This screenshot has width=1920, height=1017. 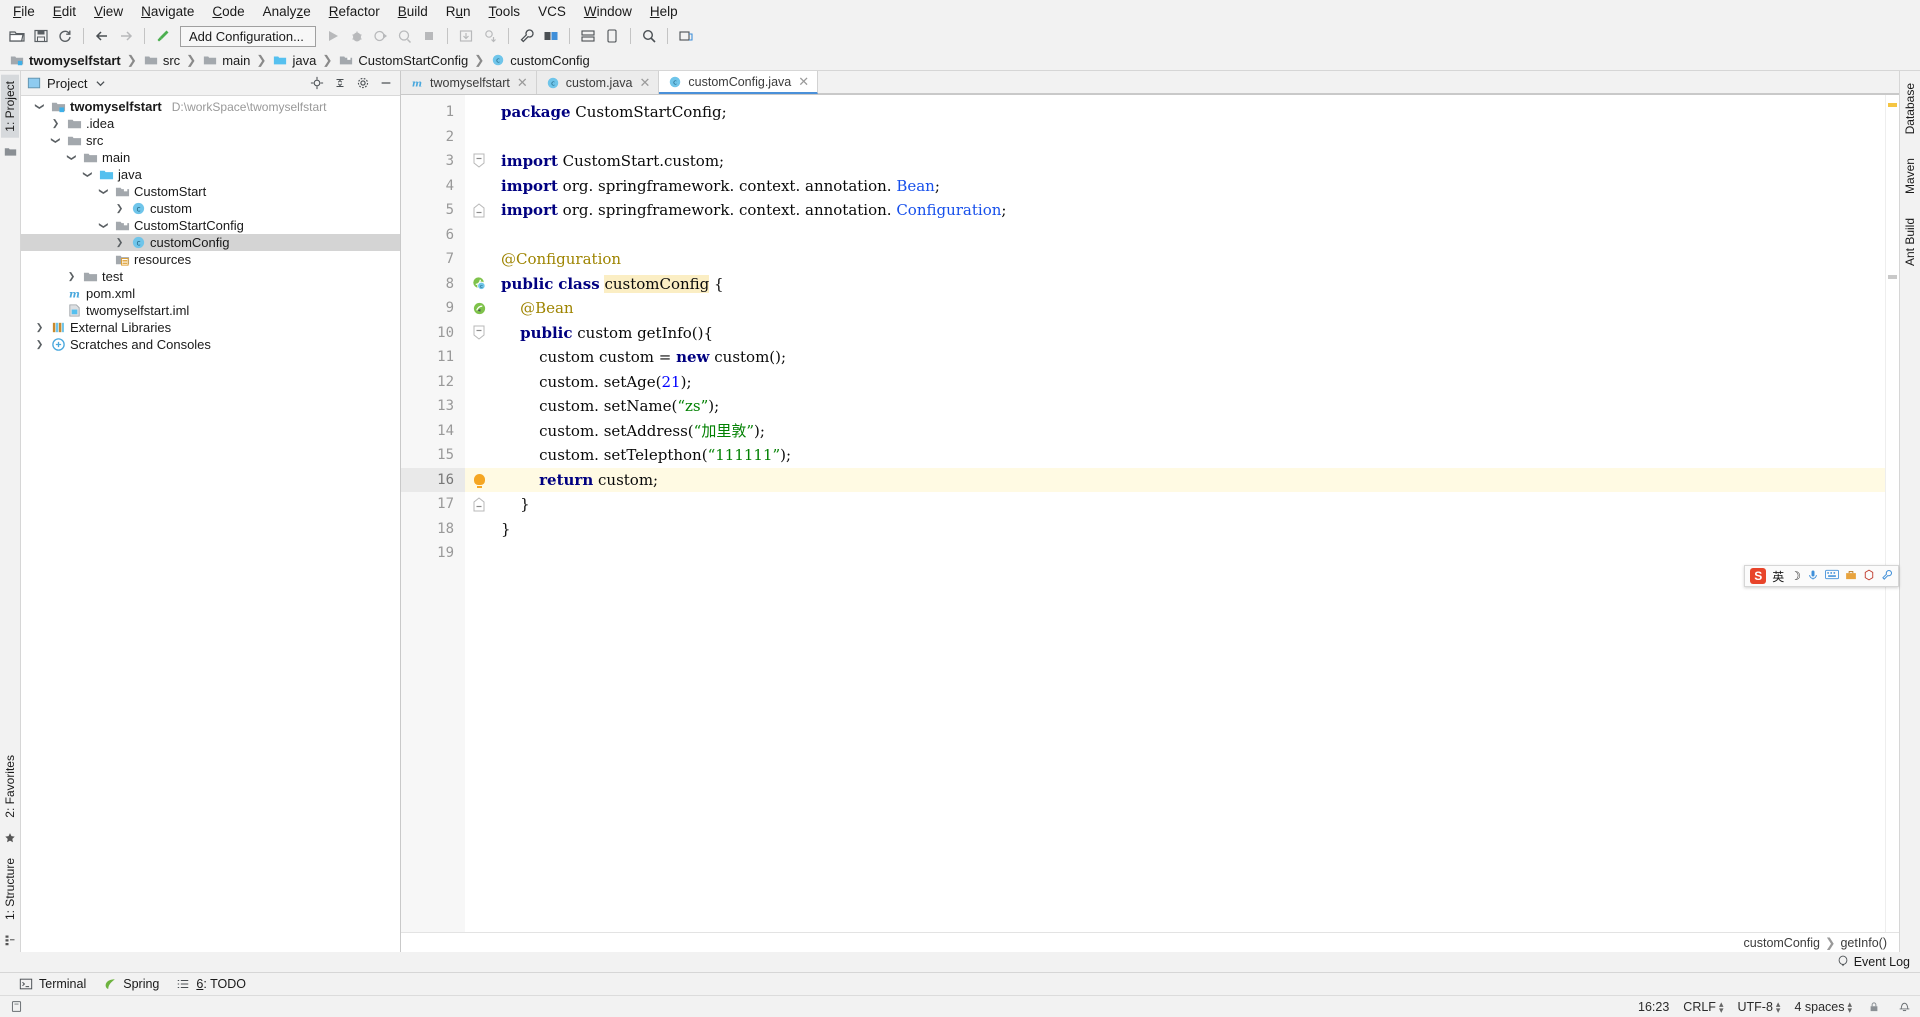 I want to click on code-line: custom custom = new custom();, so click(x=1189, y=357).